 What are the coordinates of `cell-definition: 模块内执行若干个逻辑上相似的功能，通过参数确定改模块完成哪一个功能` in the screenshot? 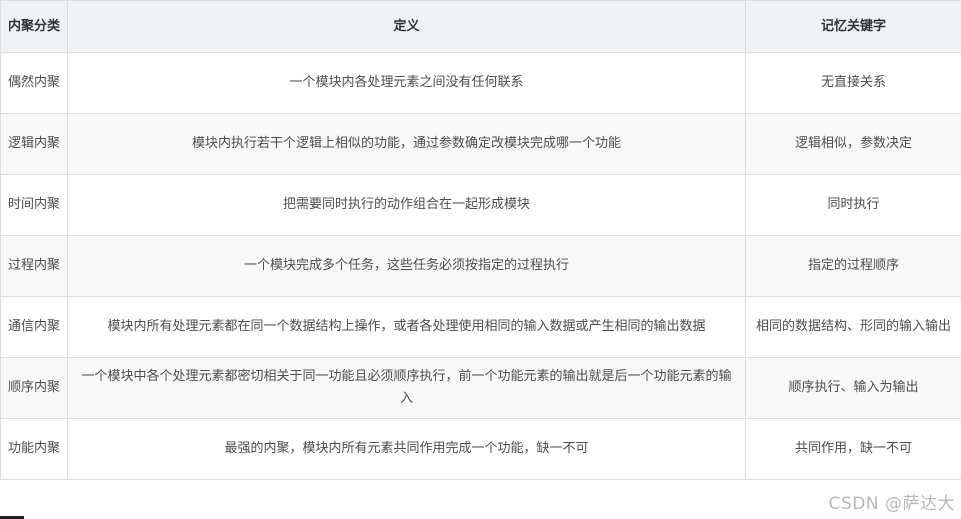 It's located at (406, 144).